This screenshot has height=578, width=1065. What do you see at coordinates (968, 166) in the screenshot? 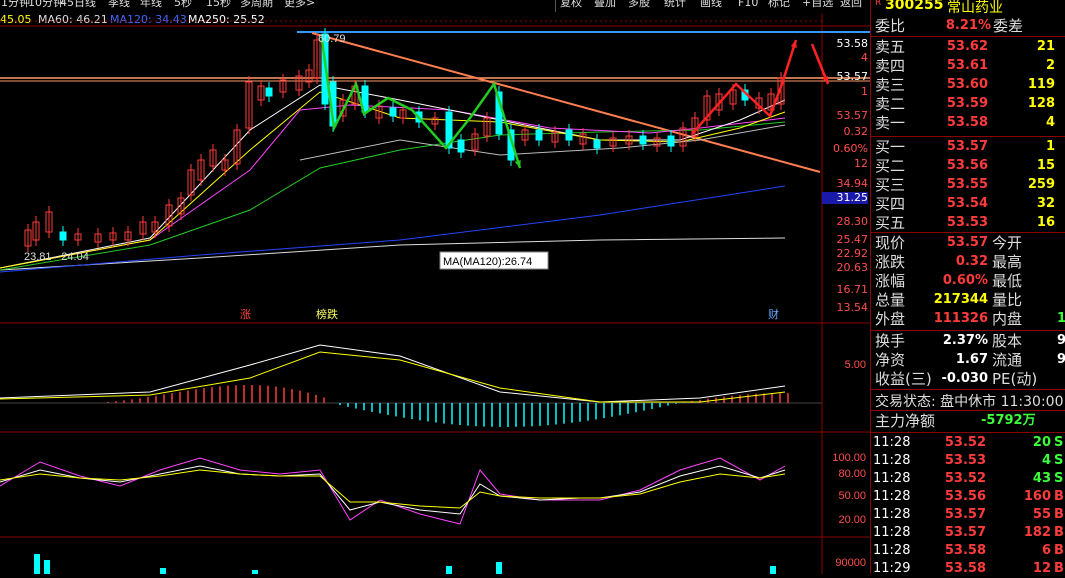
I see `bid-row: 买二 53.56 15` at bounding box center [968, 166].